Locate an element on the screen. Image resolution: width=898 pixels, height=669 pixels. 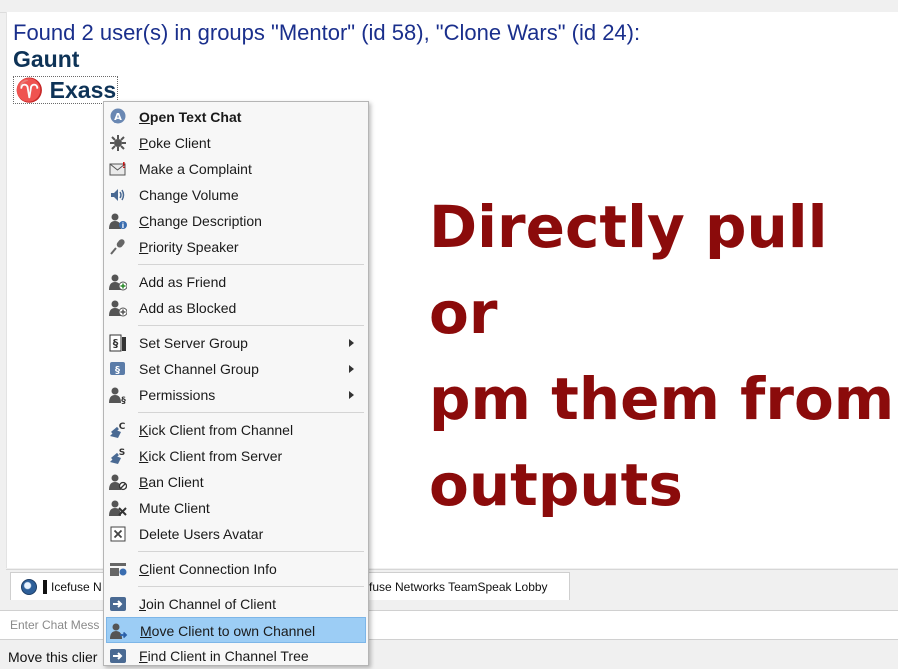
menu-item-find-client-in-tree: Find Client in Channel Tree is located at coordinates (236, 656).